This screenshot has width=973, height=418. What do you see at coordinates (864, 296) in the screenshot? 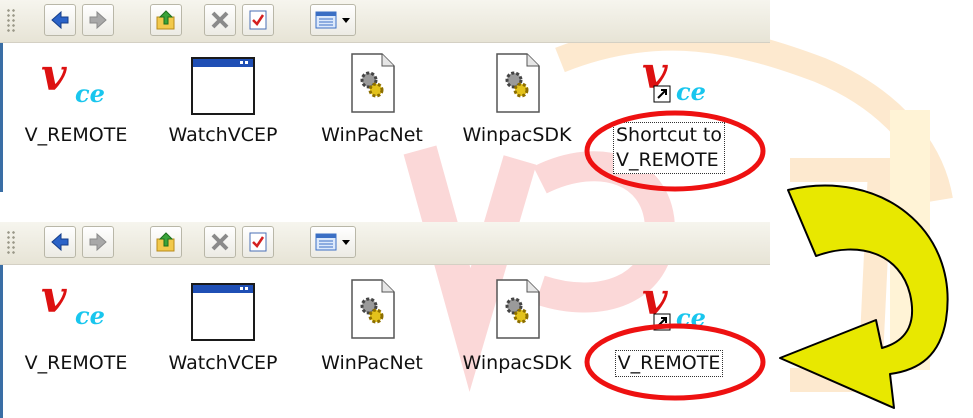
I see `curved-arrow` at bounding box center [864, 296].